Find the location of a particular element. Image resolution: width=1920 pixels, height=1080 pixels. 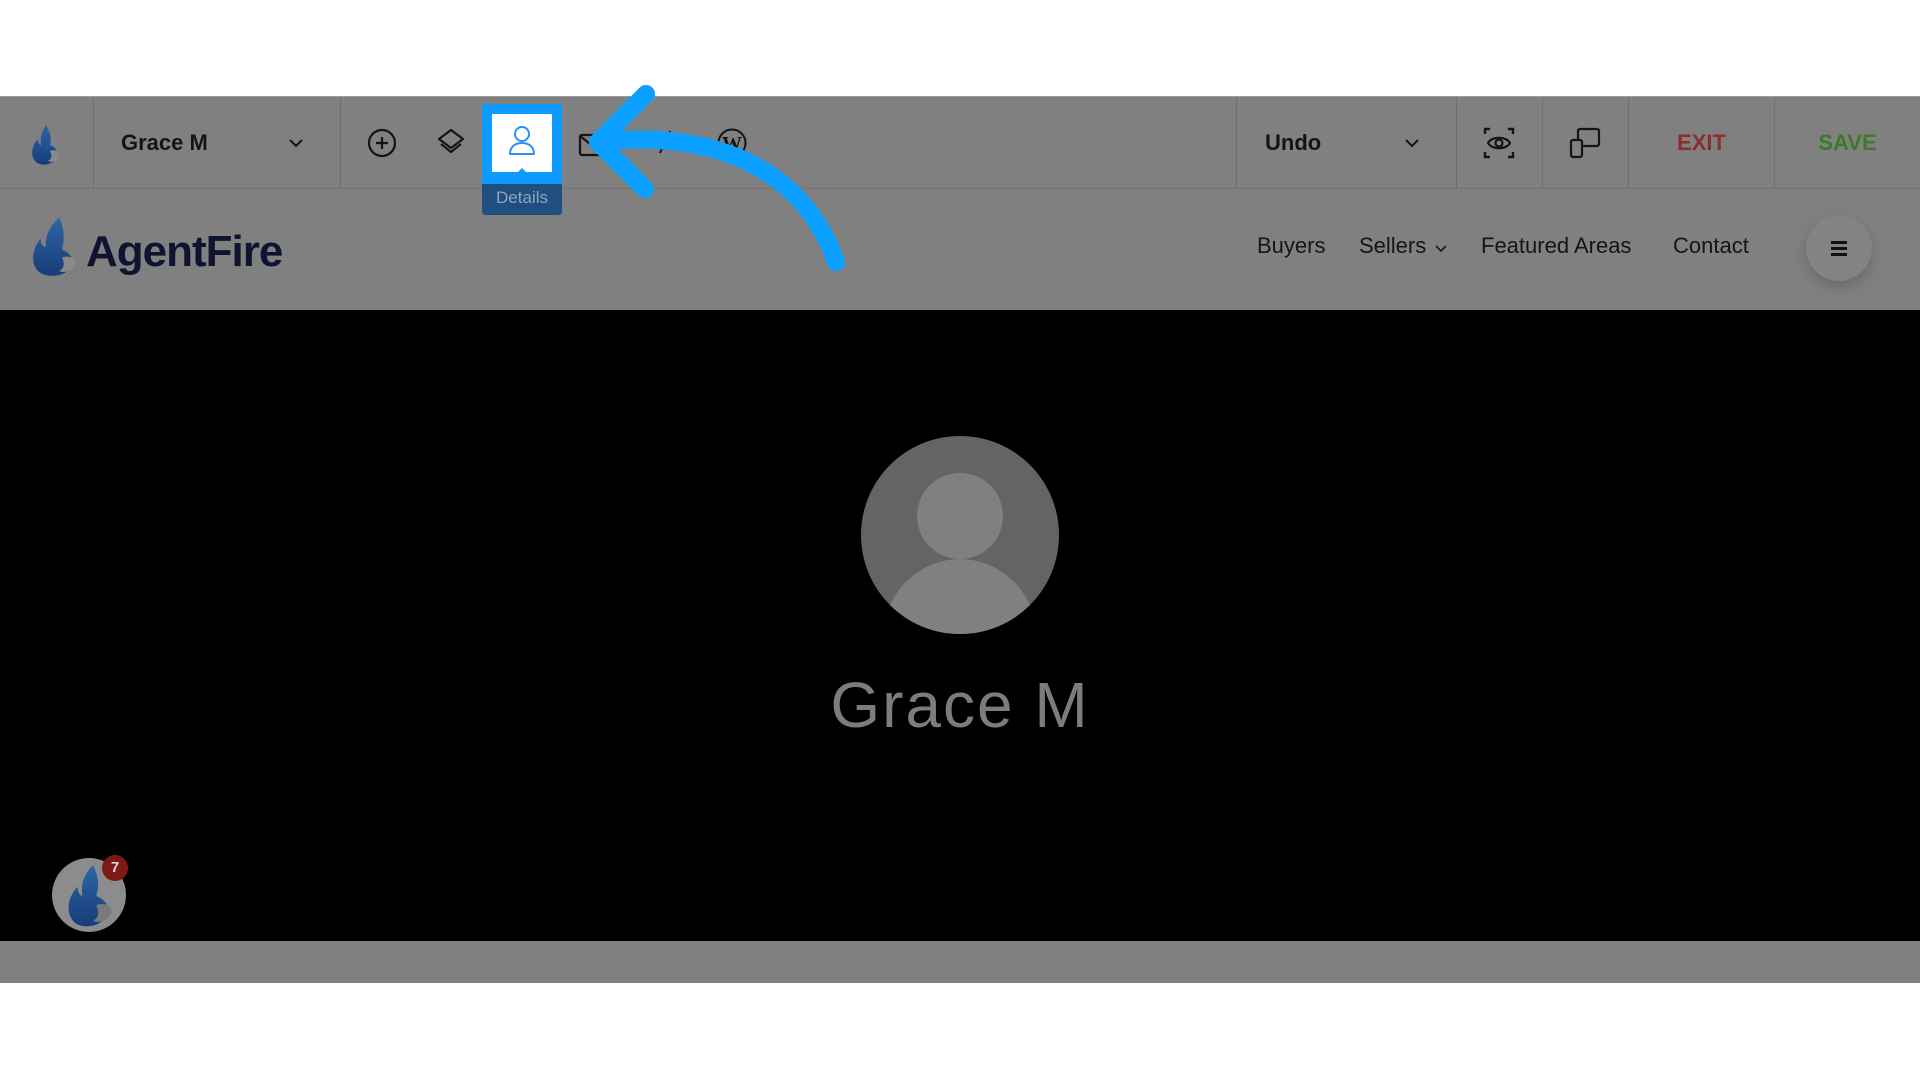

devices-icon is located at coordinates (1585, 143).